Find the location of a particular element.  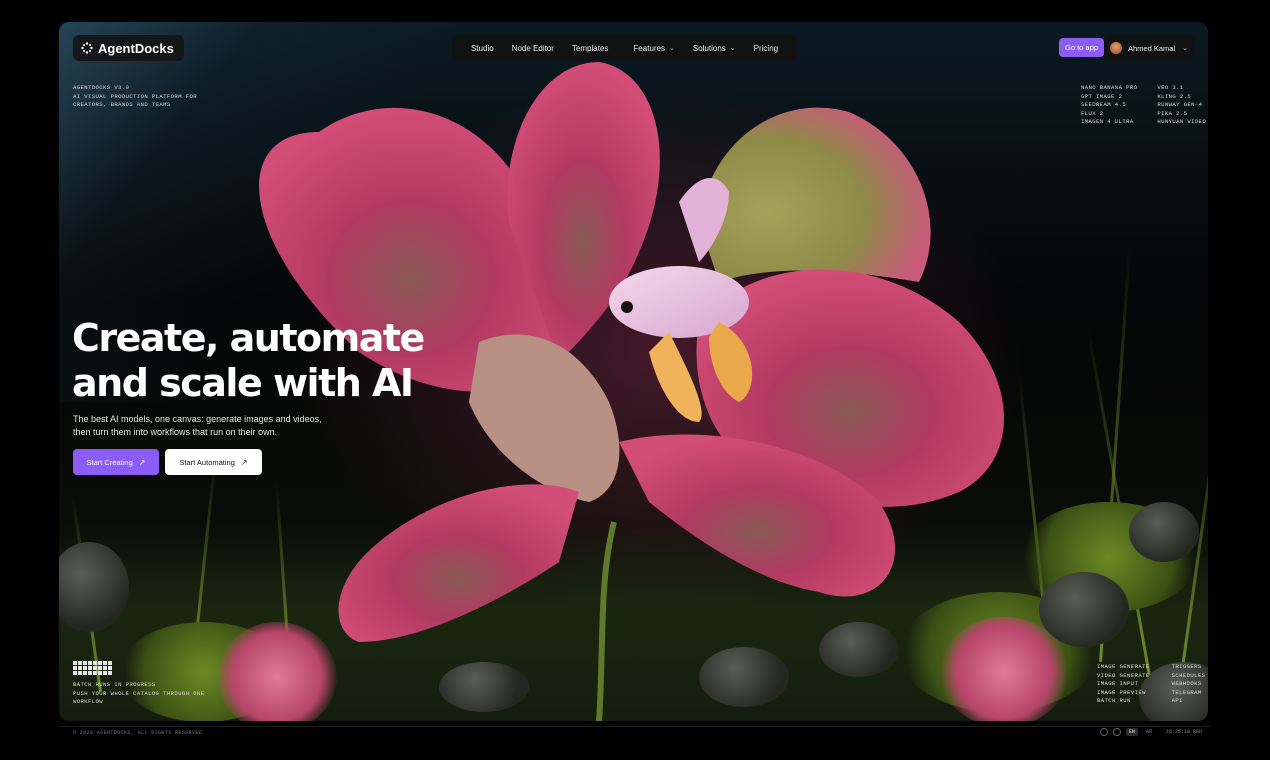

brand-name: AgentDocks is located at coordinates (136, 48).